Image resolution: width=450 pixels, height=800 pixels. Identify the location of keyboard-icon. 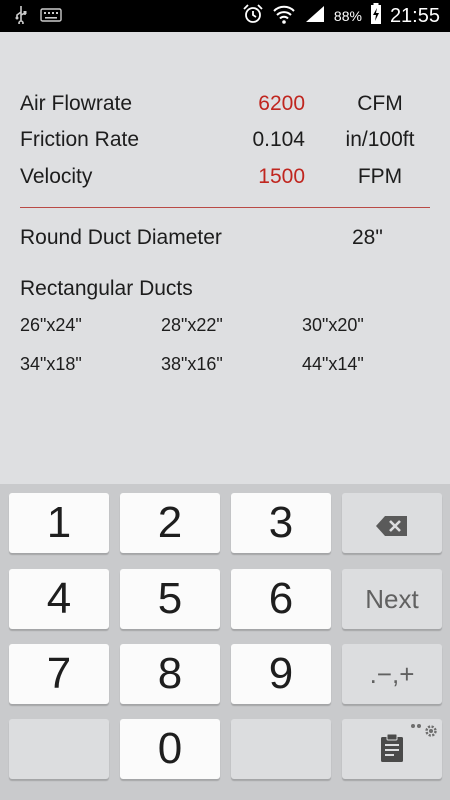
(51, 17).